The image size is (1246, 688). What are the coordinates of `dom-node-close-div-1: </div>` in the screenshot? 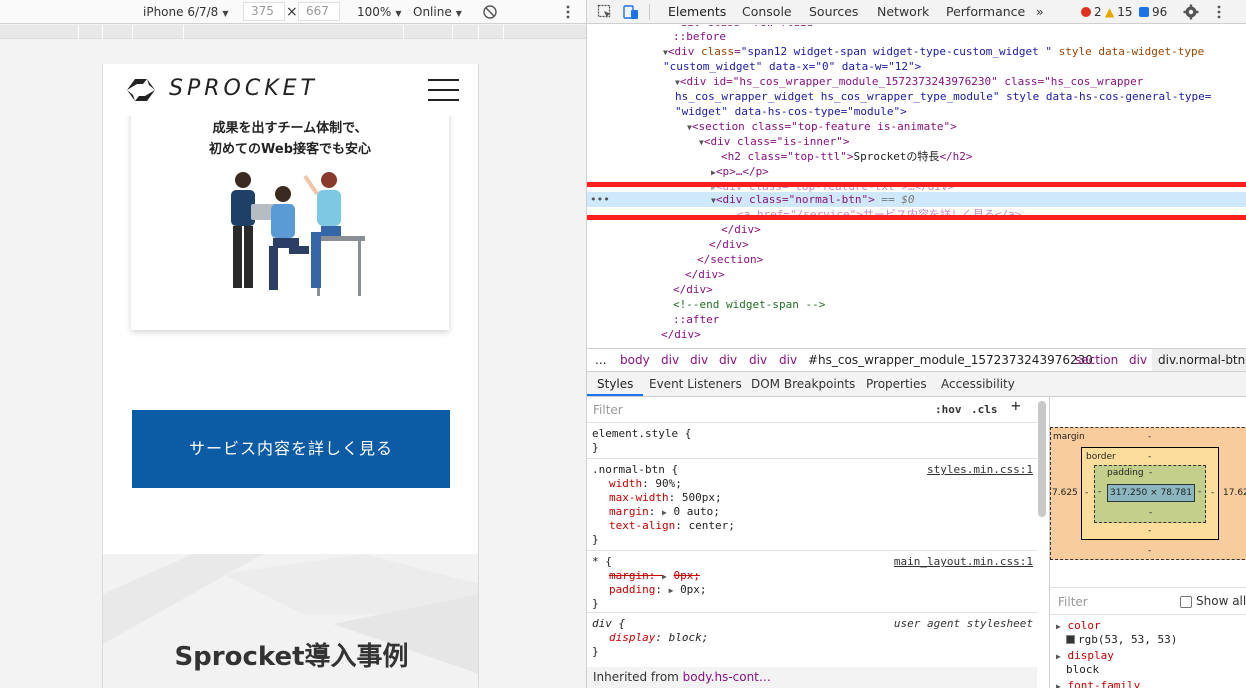 It's located at (983, 229).